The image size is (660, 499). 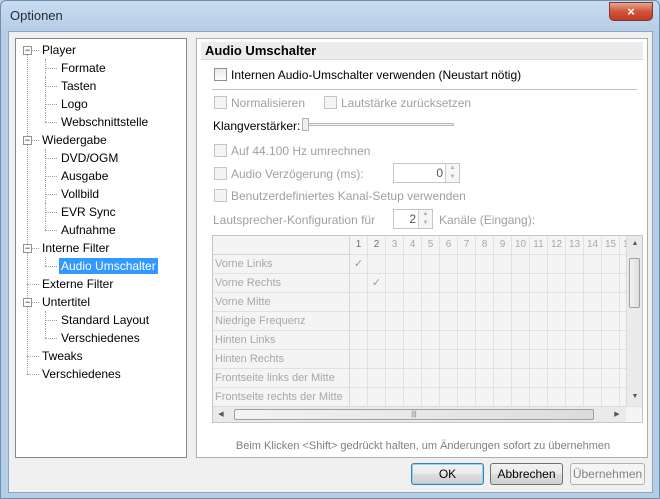 I want to click on tree-item: Formate, so click(x=83, y=68).